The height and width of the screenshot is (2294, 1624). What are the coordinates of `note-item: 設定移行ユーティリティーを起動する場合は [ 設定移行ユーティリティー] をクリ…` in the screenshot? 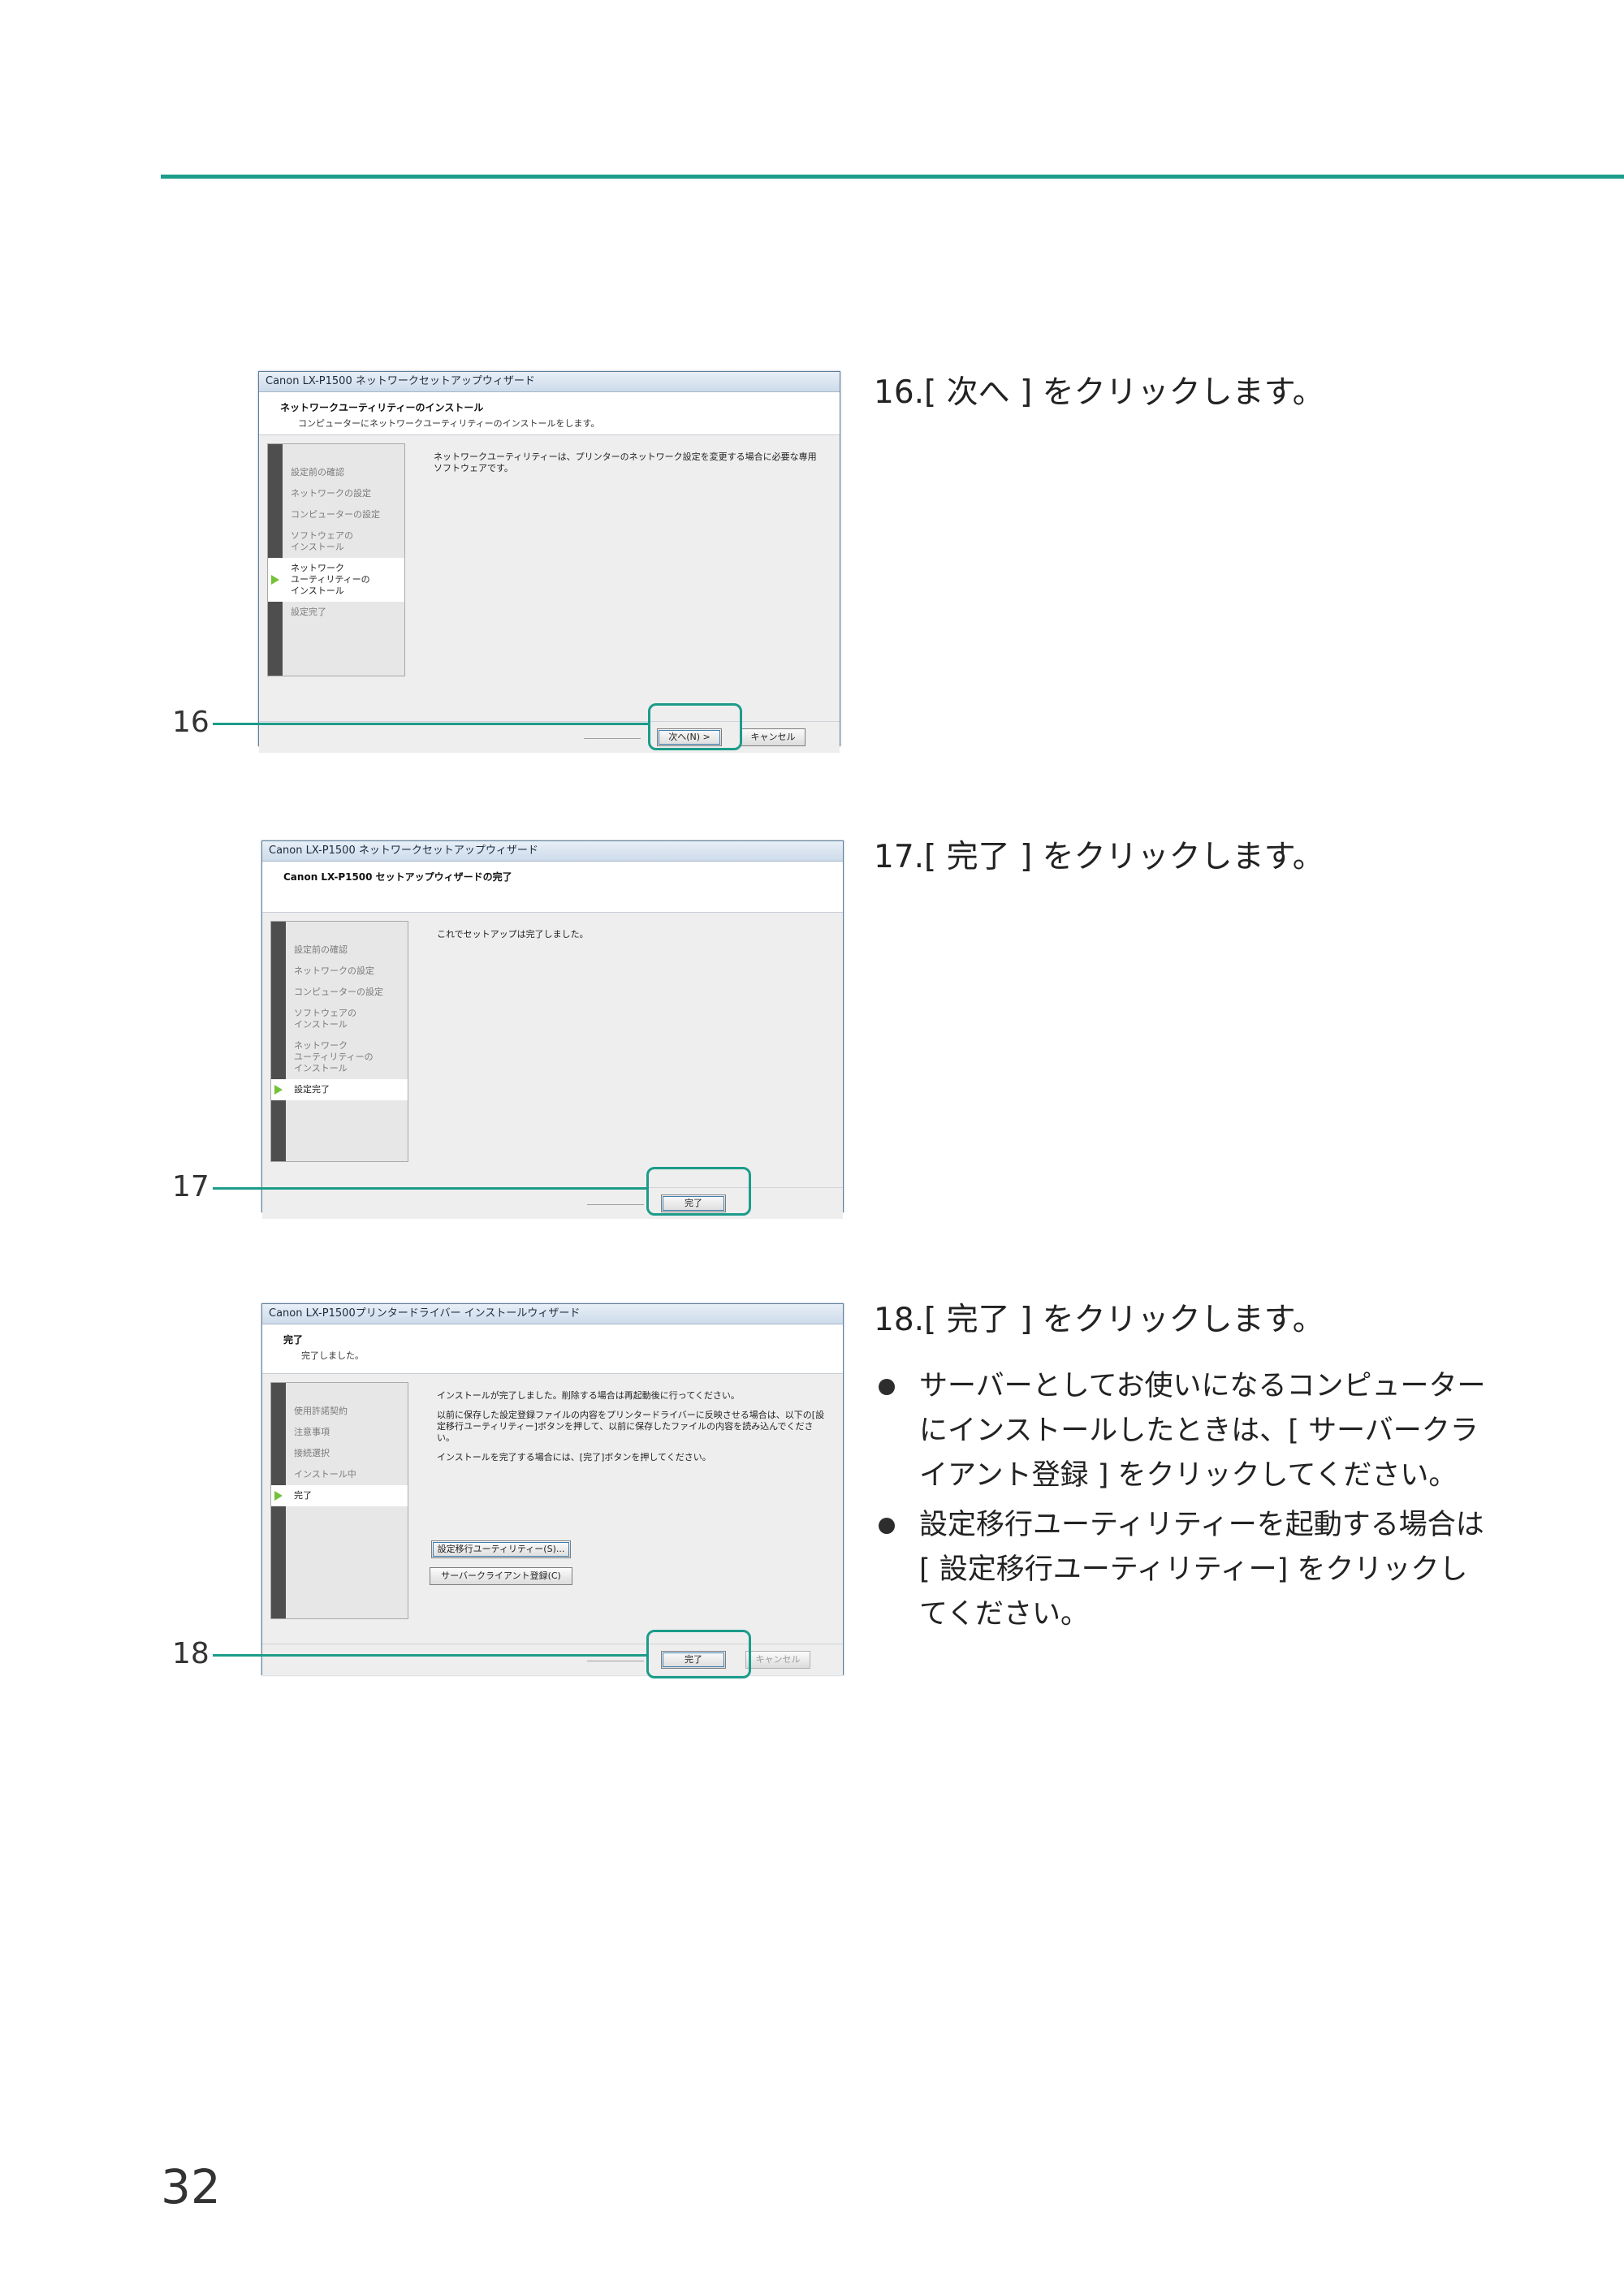 It's located at (1182, 1570).